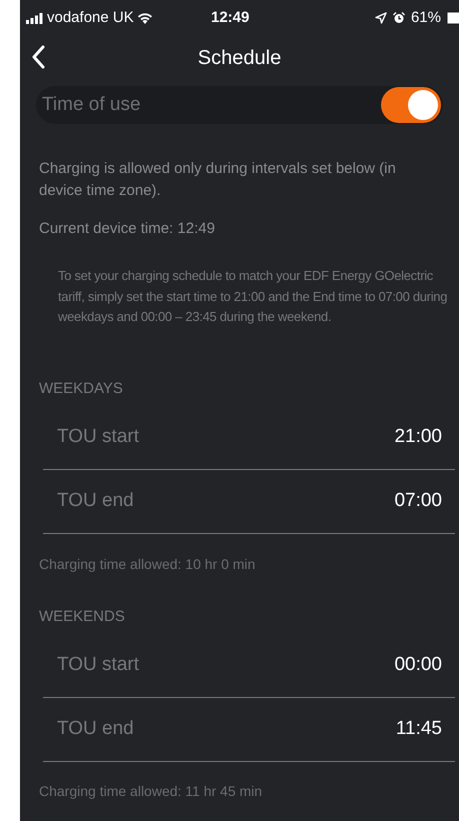  Describe the element at coordinates (249, 502) in the screenshot. I see `time-setting-row: TOU end 07:00` at that location.